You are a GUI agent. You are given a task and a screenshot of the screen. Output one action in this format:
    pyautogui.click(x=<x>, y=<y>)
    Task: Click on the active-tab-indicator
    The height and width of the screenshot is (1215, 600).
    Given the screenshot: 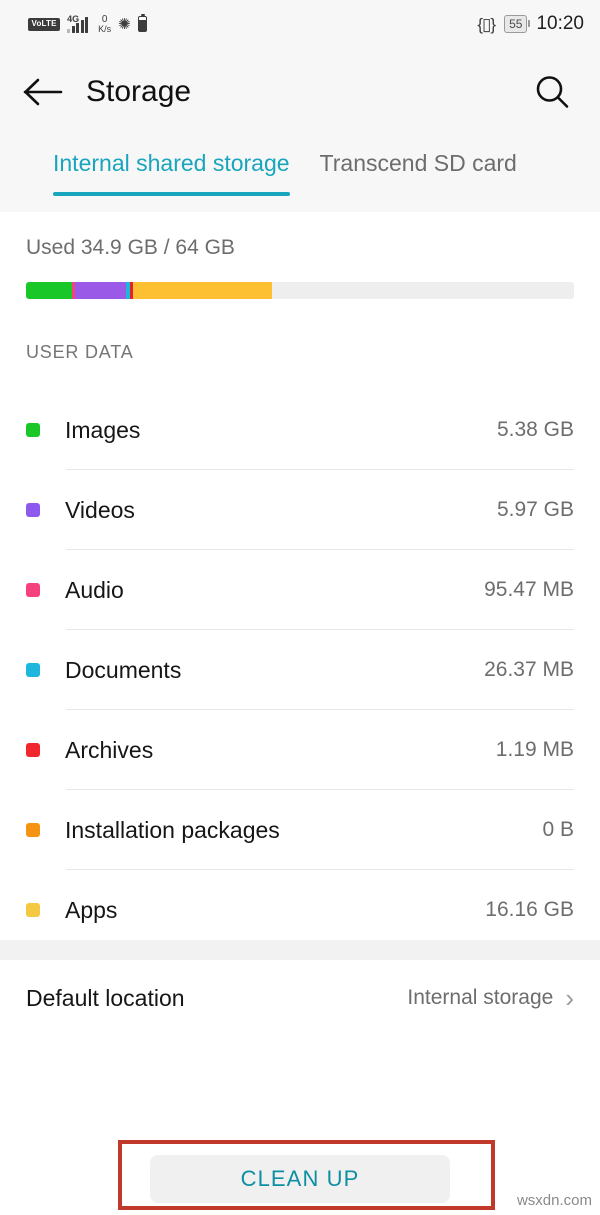 What is the action you would take?
    pyautogui.click(x=171, y=194)
    